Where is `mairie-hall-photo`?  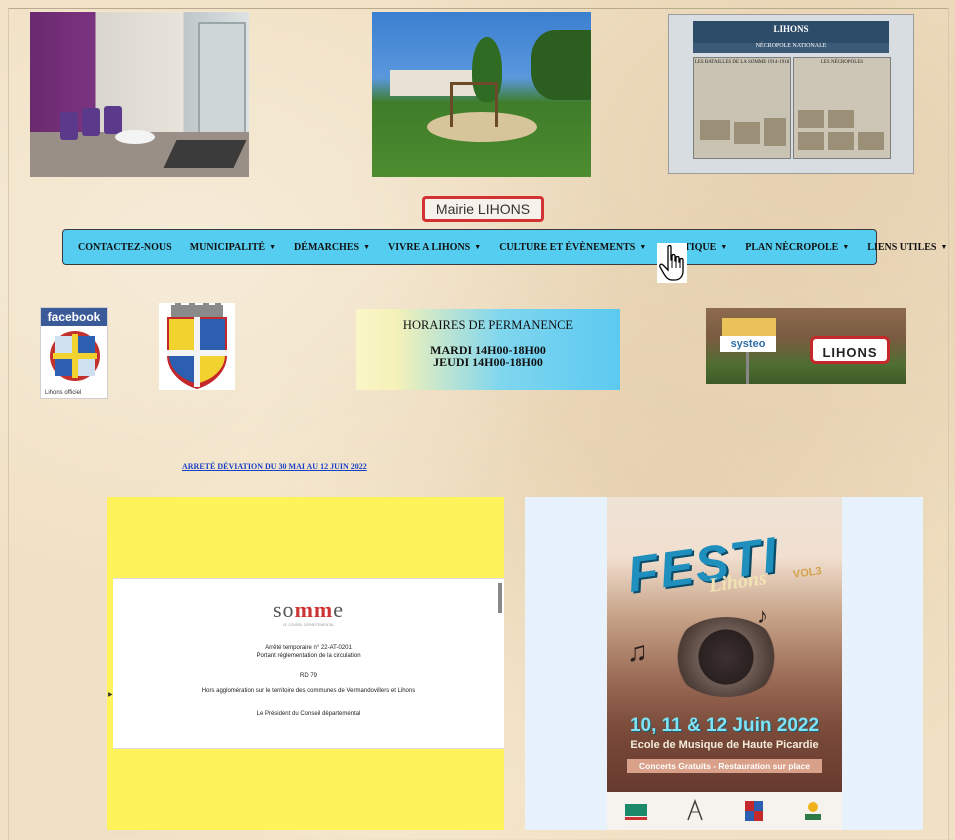
mairie-hall-photo is located at coordinates (139, 94).